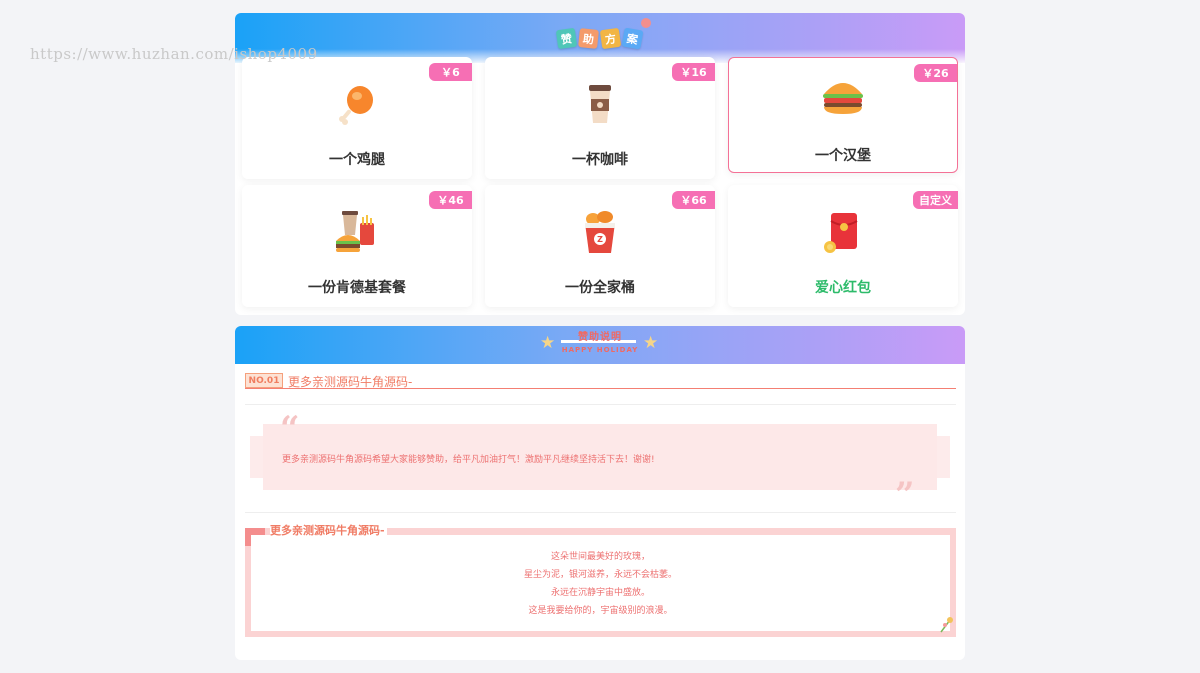 This screenshot has height=673, width=1200. Describe the element at coordinates (841, 233) in the screenshot. I see `red-envelope-icon` at that location.